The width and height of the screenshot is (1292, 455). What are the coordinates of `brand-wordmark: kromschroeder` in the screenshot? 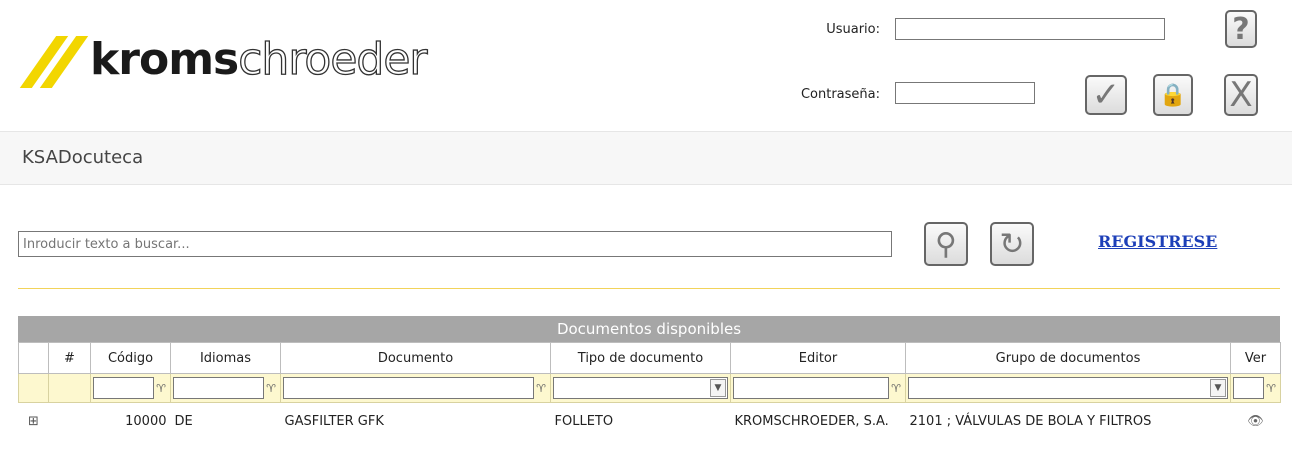 It's located at (259, 59).